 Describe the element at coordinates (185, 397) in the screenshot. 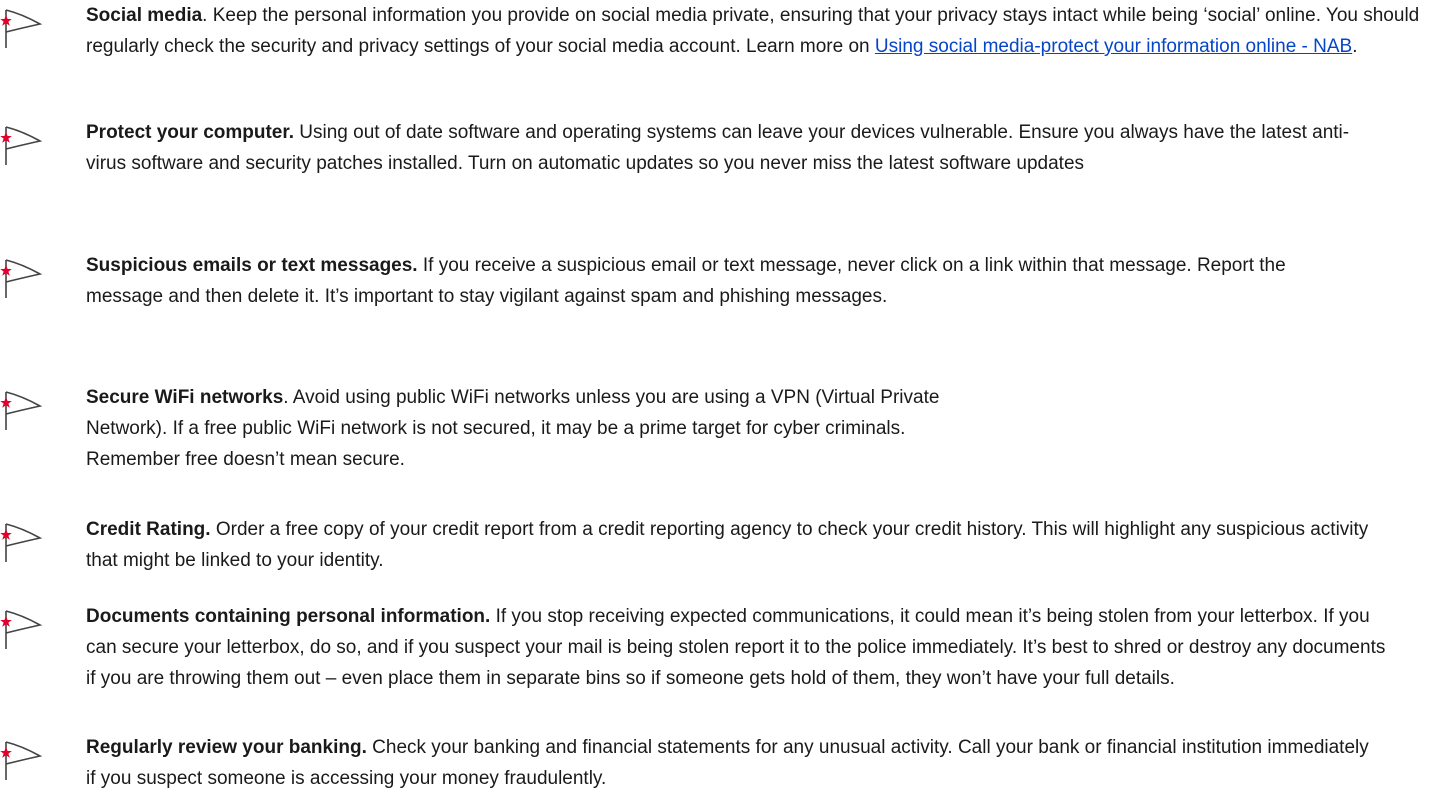

I see `tip-title: Secure WiFi networks` at that location.